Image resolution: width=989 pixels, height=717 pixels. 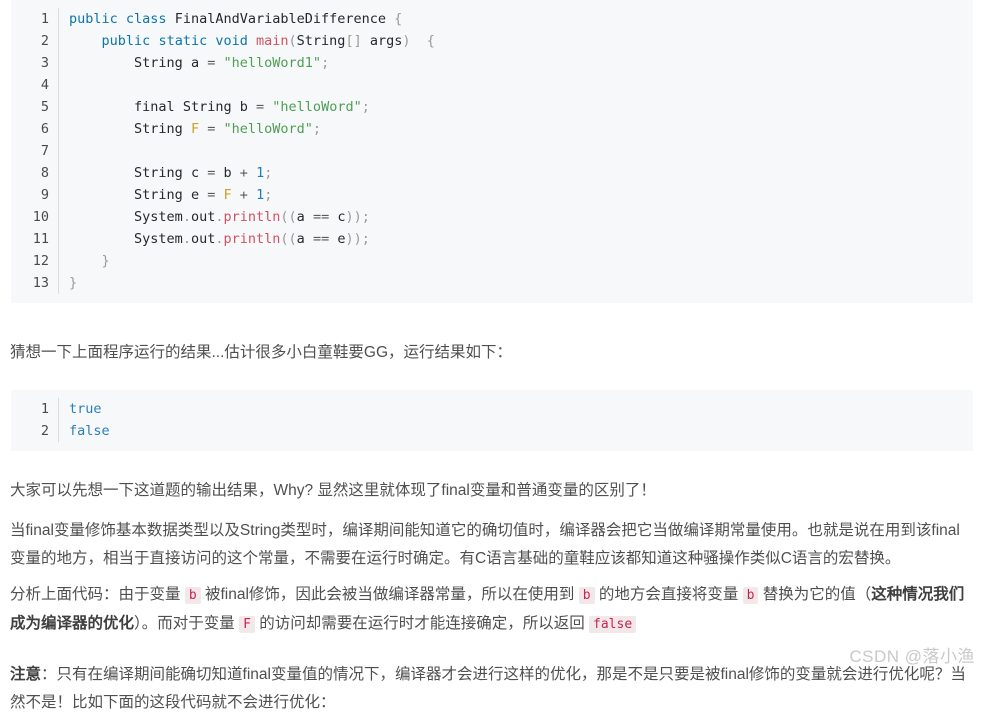 What do you see at coordinates (515, 217) in the screenshot?
I see `code-line-content: System.out.println((a == c));` at bounding box center [515, 217].